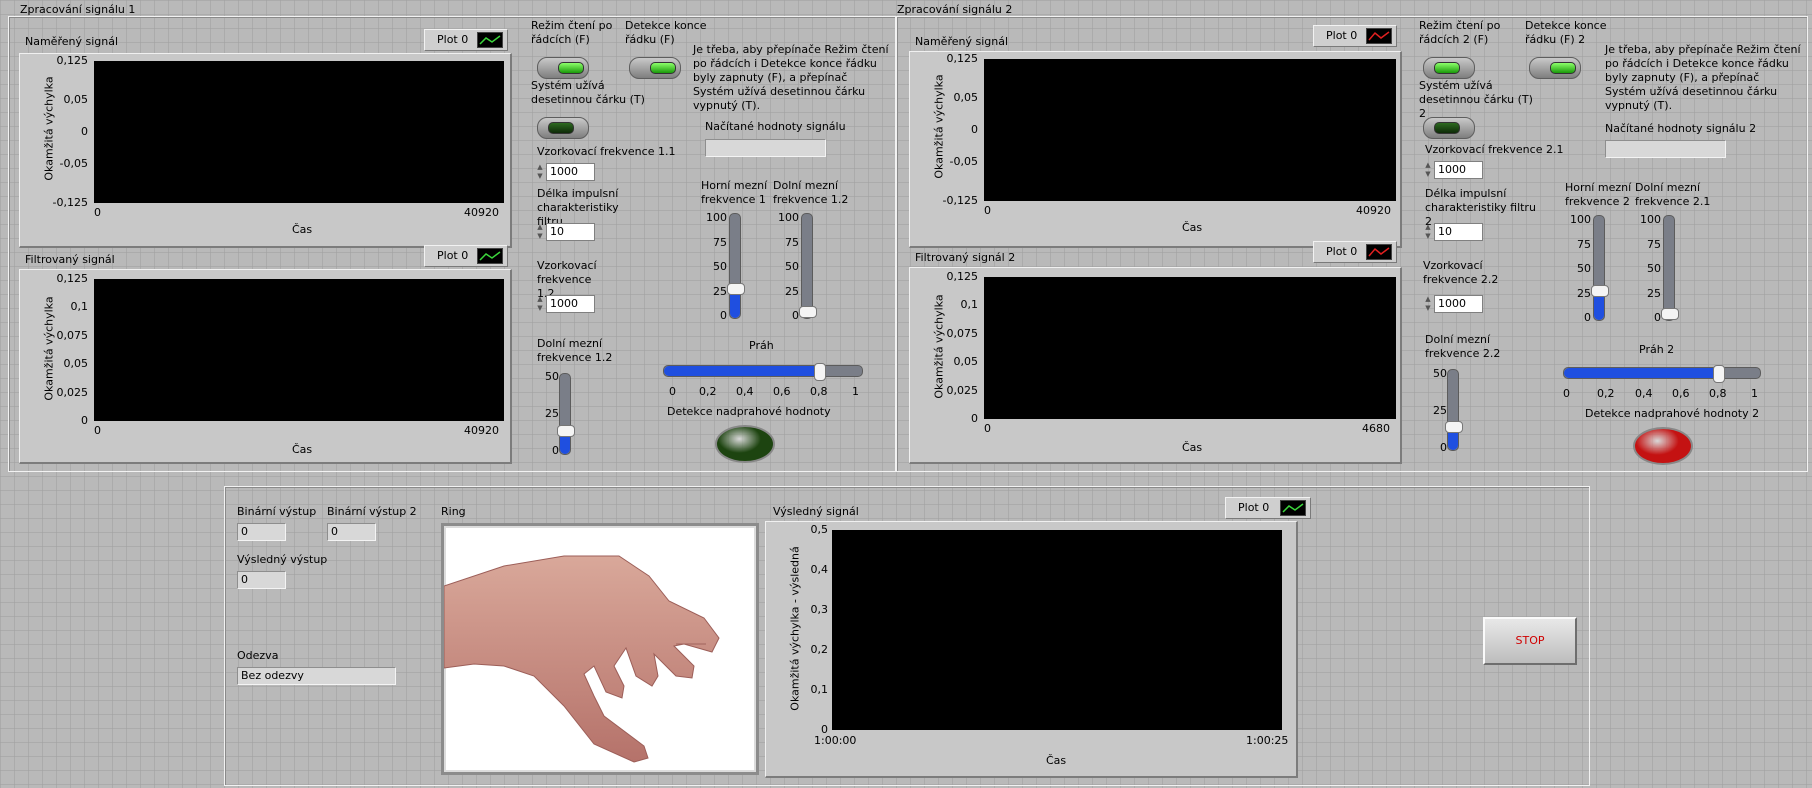 The image size is (1812, 788). What do you see at coordinates (453, 511) in the screenshot?
I see `ring-label: Ring` at bounding box center [453, 511].